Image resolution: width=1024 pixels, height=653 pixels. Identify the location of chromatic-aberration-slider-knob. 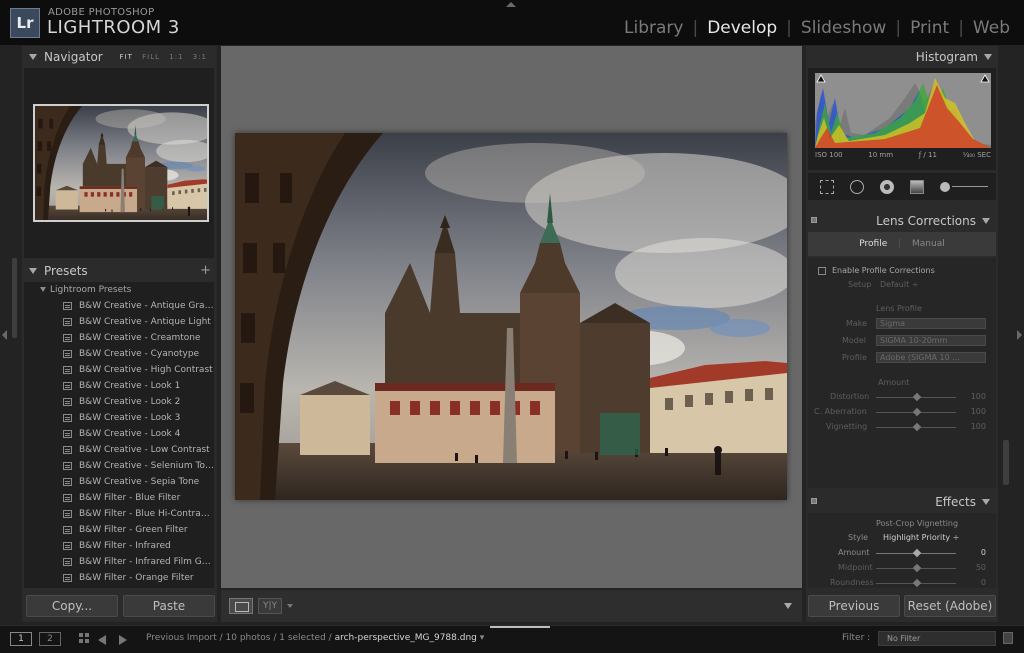
(917, 412).